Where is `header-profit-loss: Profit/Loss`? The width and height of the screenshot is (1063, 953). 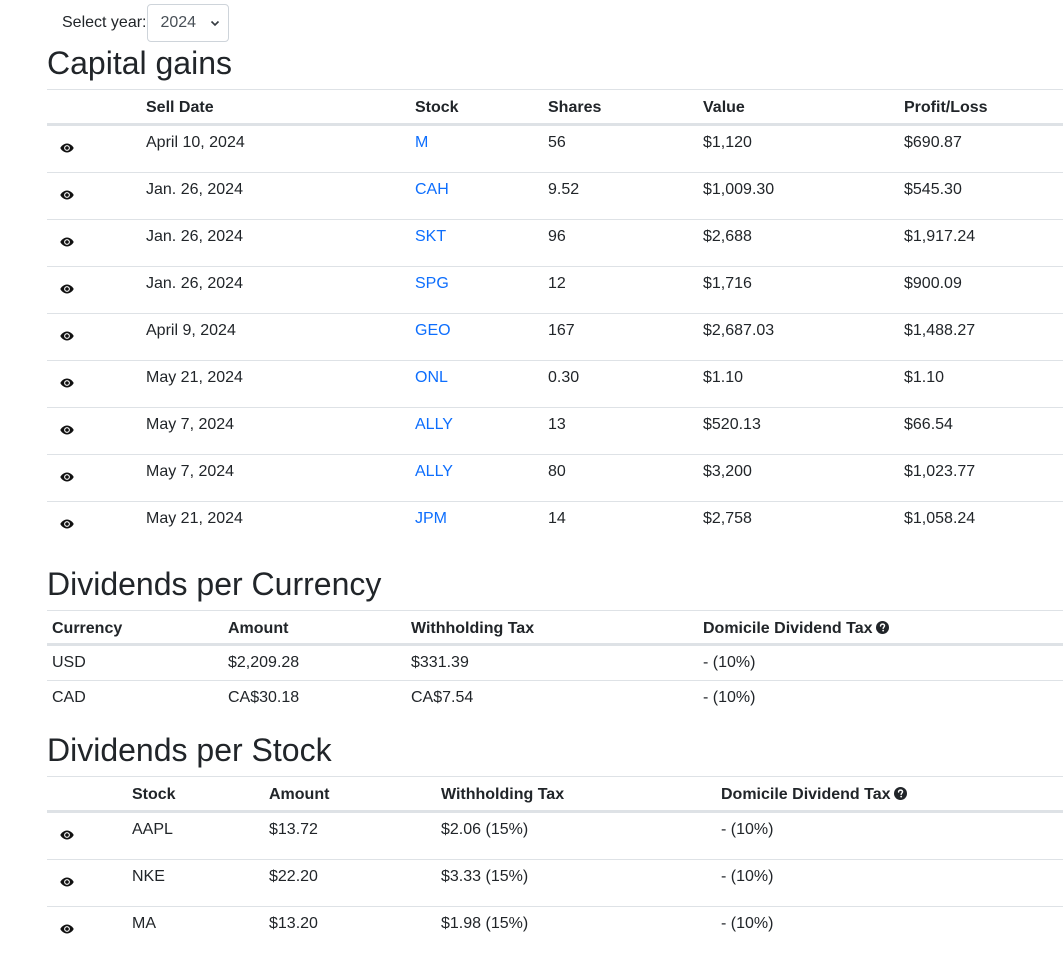 header-profit-loss: Profit/Loss is located at coordinates (946, 107).